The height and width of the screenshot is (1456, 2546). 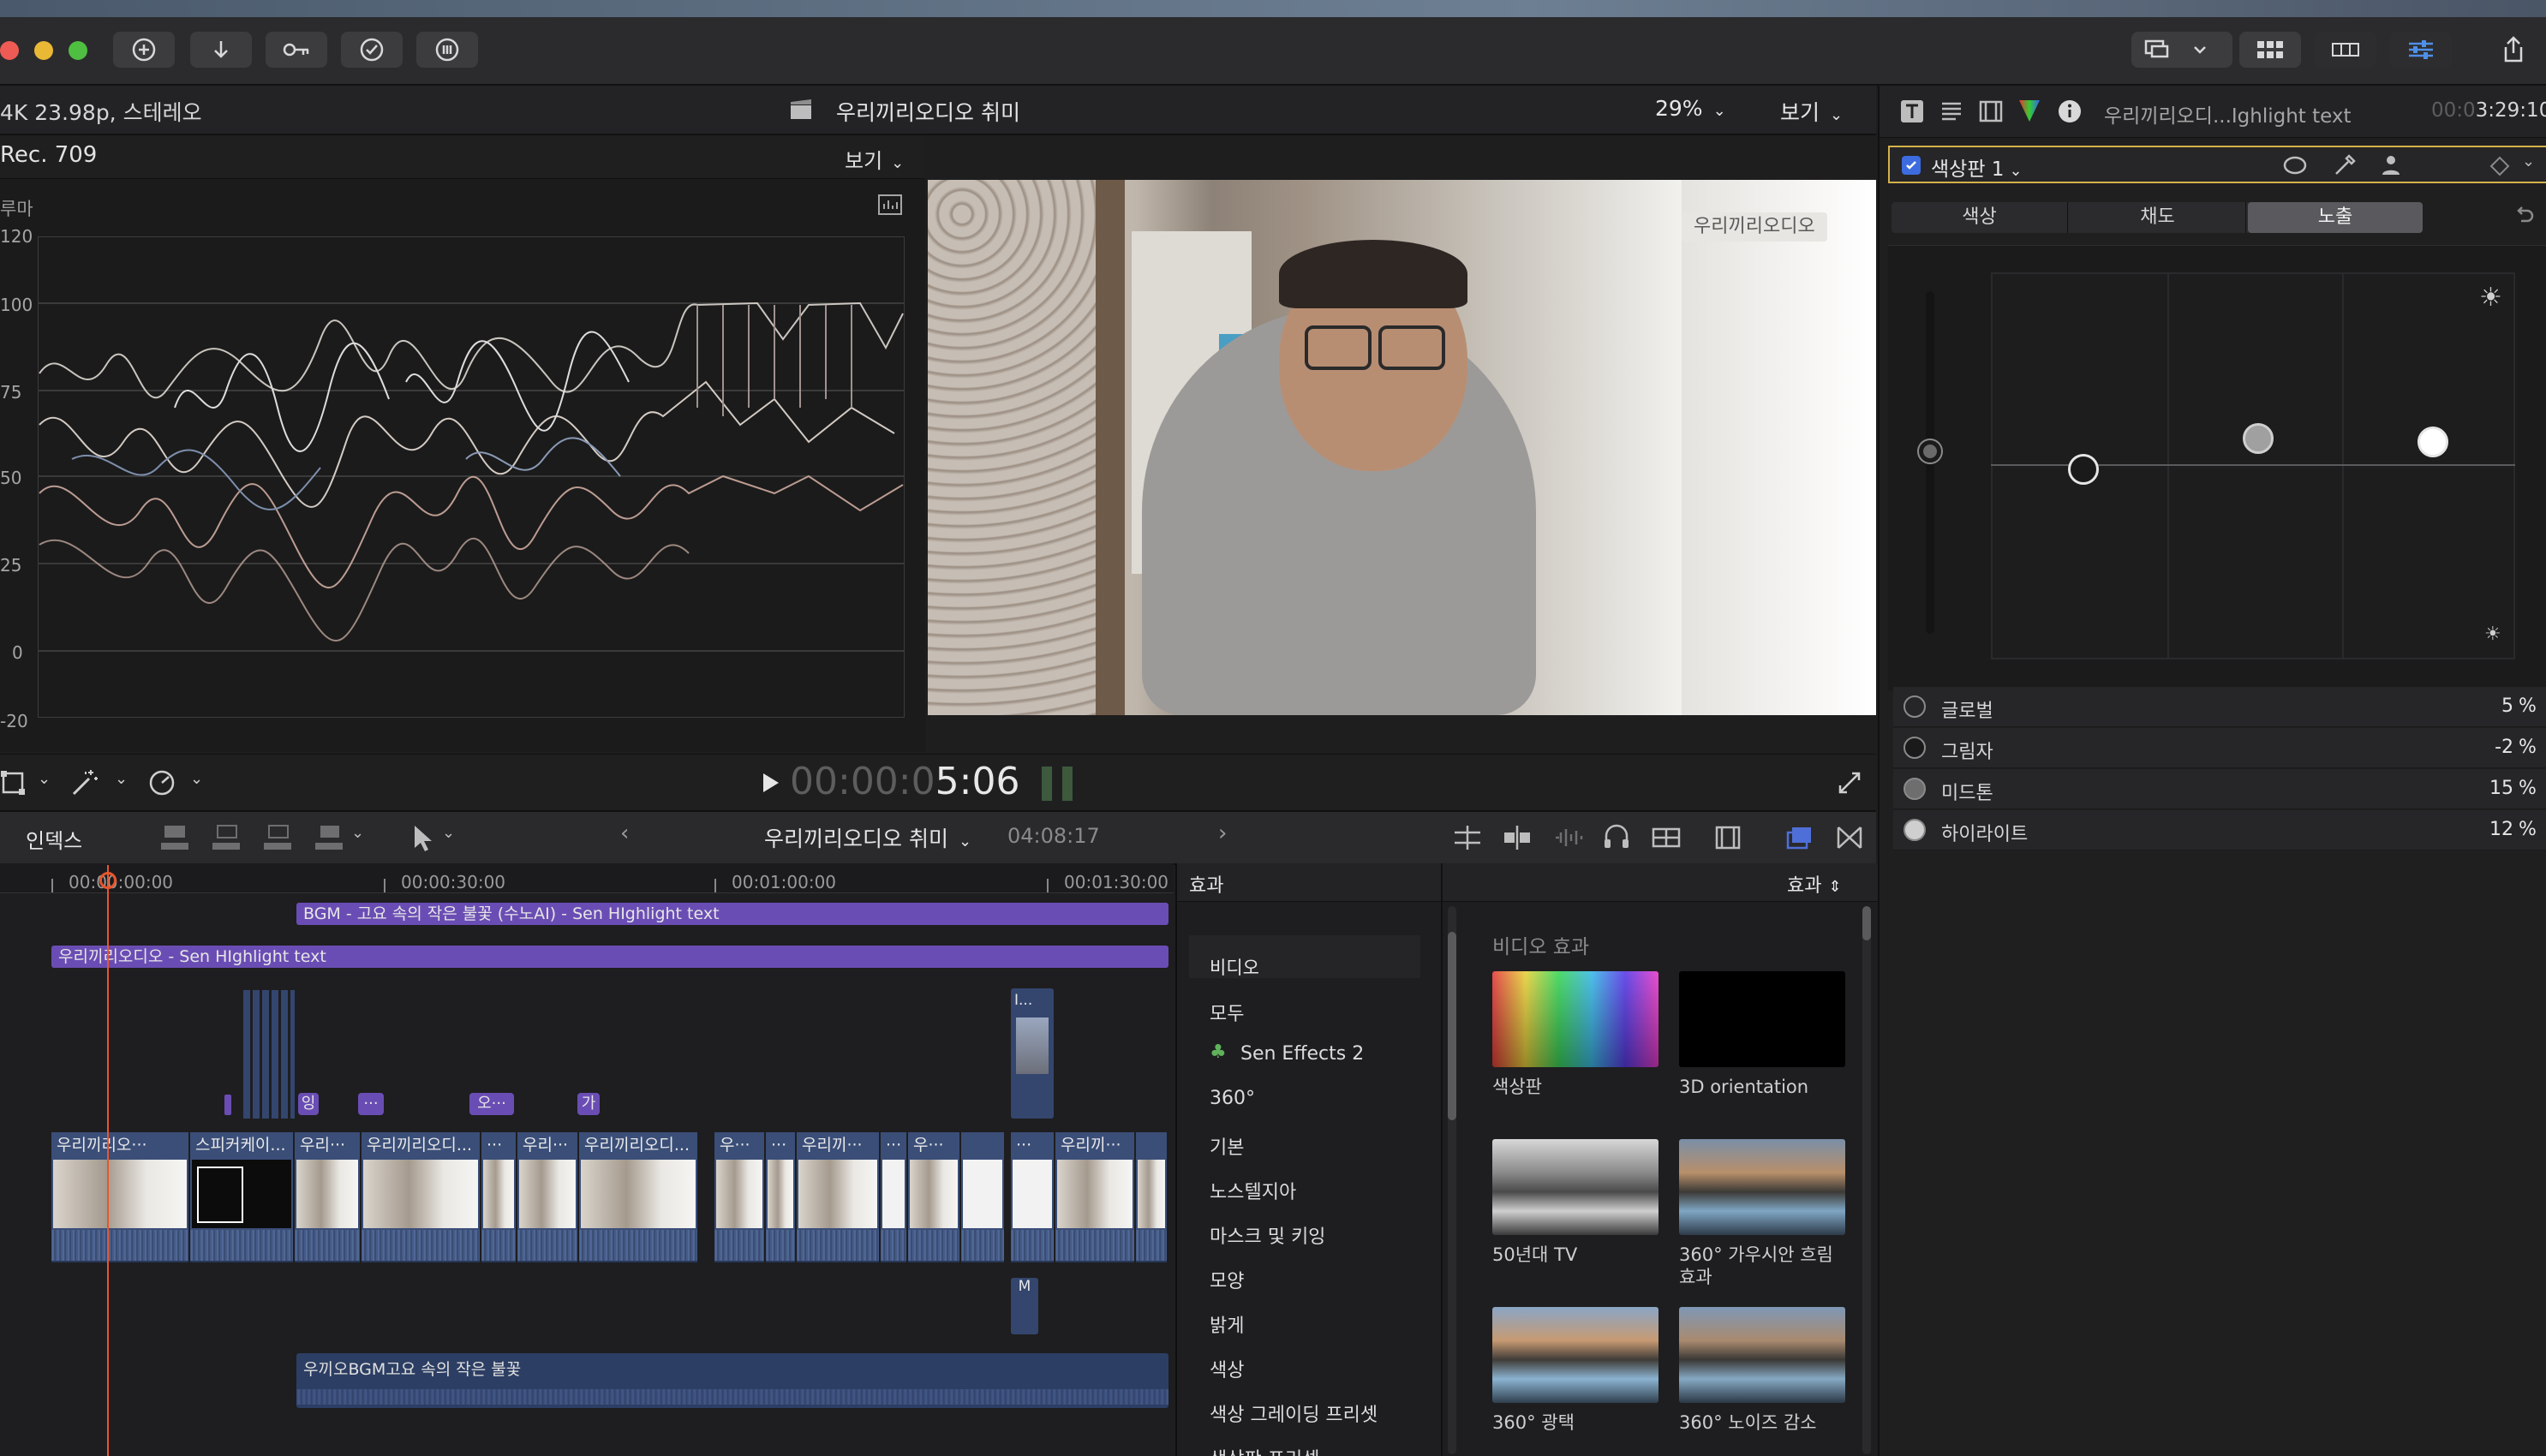 I want to click on video-inspector-icon, so click(x=1991, y=111).